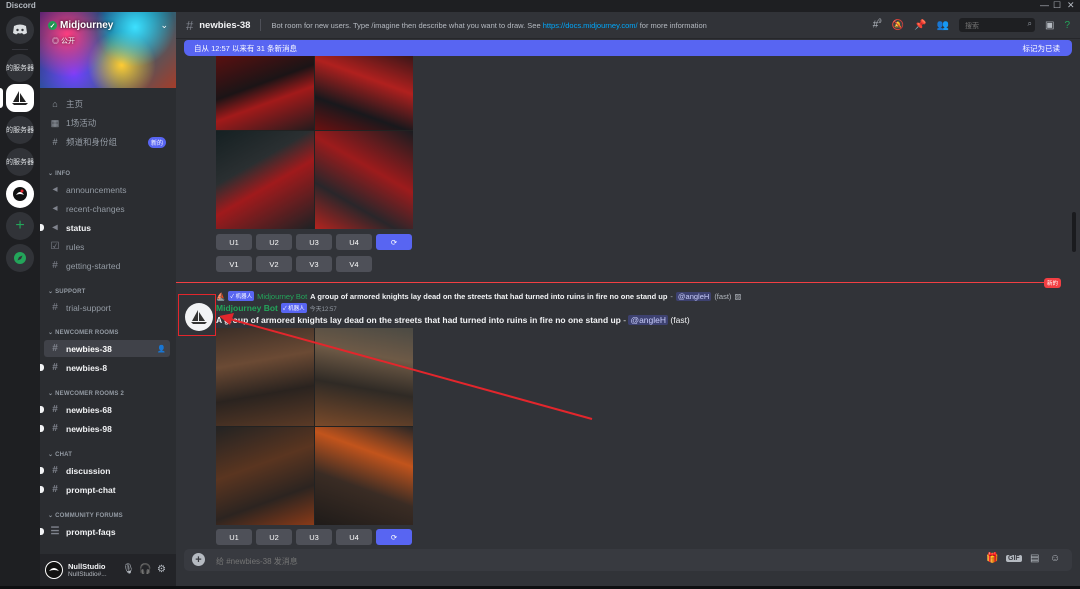 The image size is (1080, 589). I want to click on notifications-muted-icon: 🔕, so click(898, 25).